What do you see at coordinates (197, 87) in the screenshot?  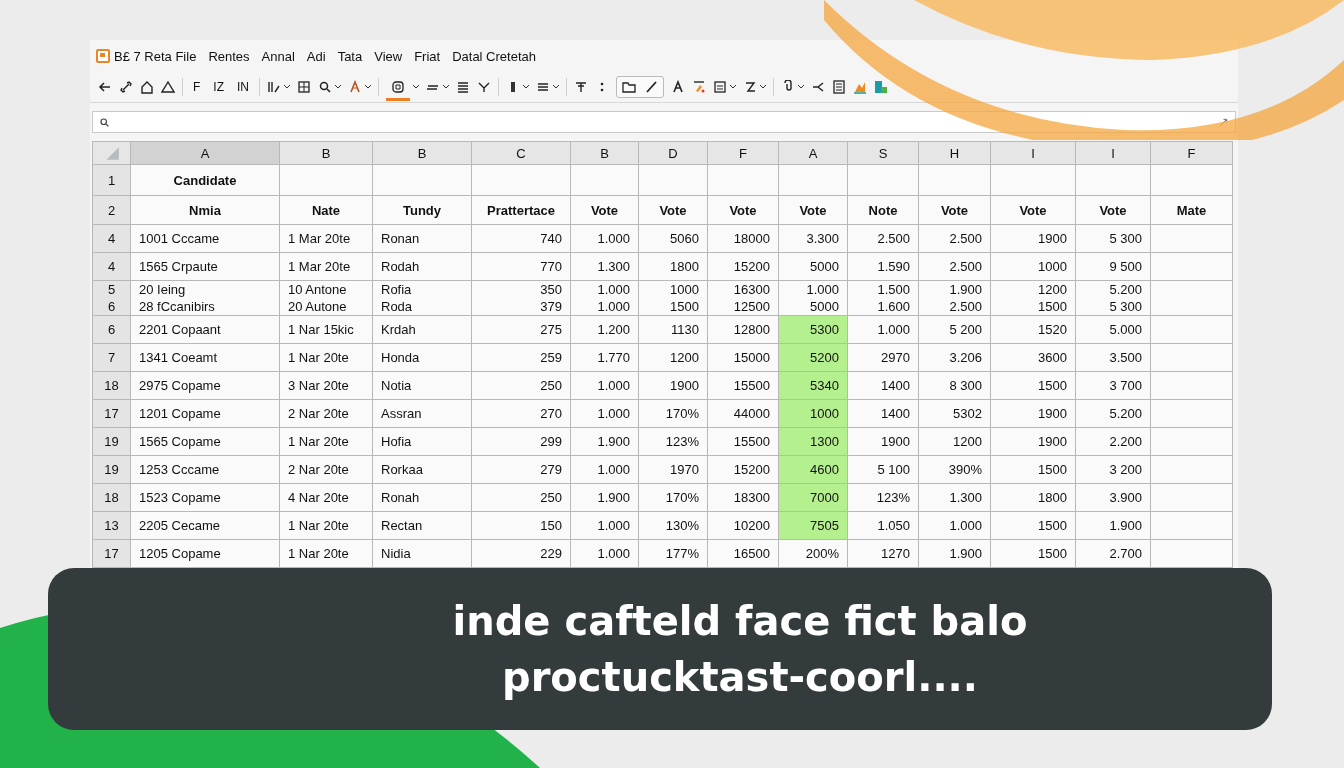 I see `toolbar-button: F` at bounding box center [197, 87].